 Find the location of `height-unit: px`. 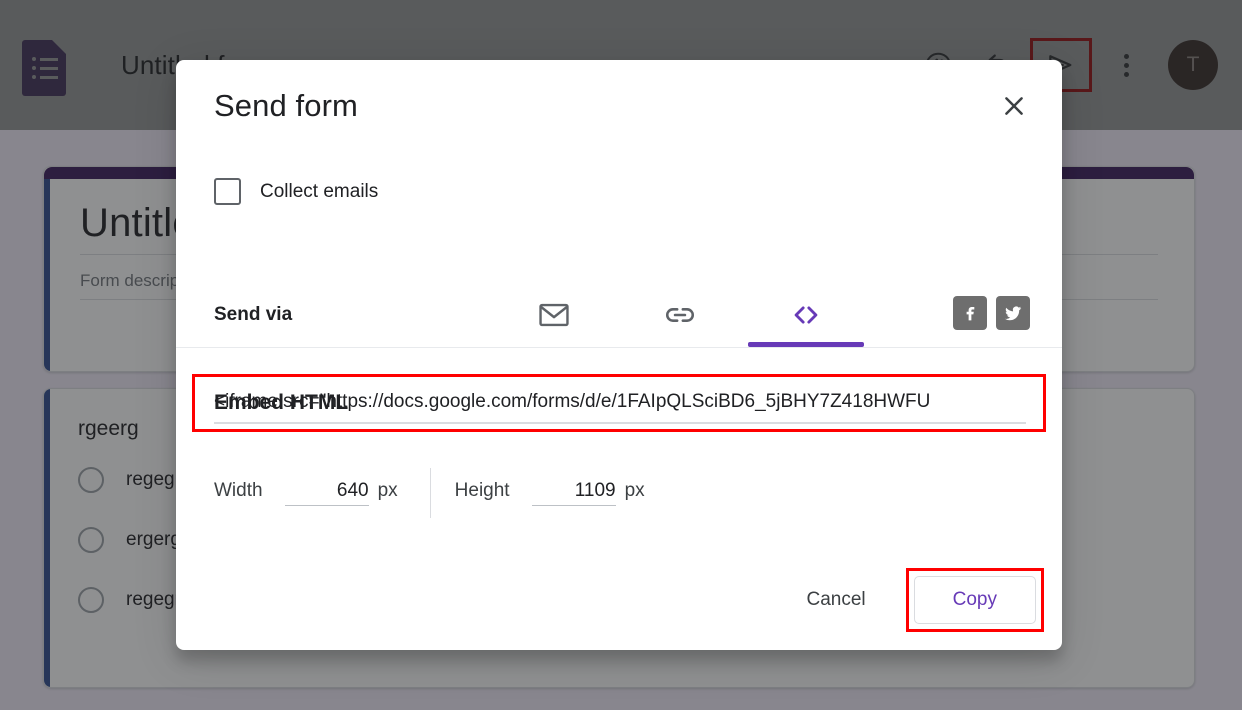

height-unit: px is located at coordinates (634, 490).